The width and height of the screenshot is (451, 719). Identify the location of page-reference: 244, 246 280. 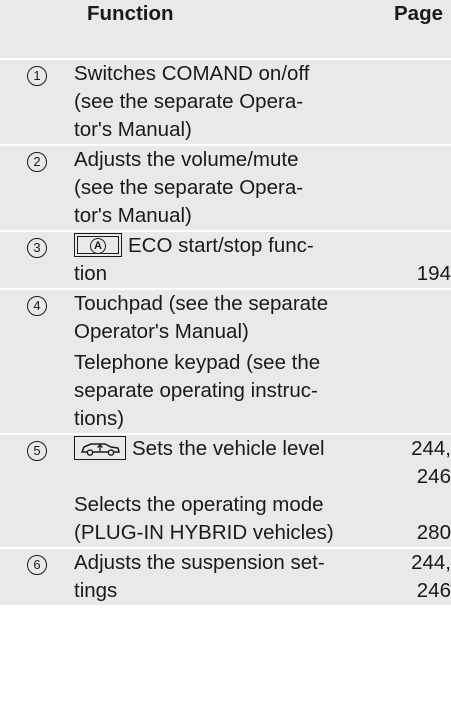
(415, 490).